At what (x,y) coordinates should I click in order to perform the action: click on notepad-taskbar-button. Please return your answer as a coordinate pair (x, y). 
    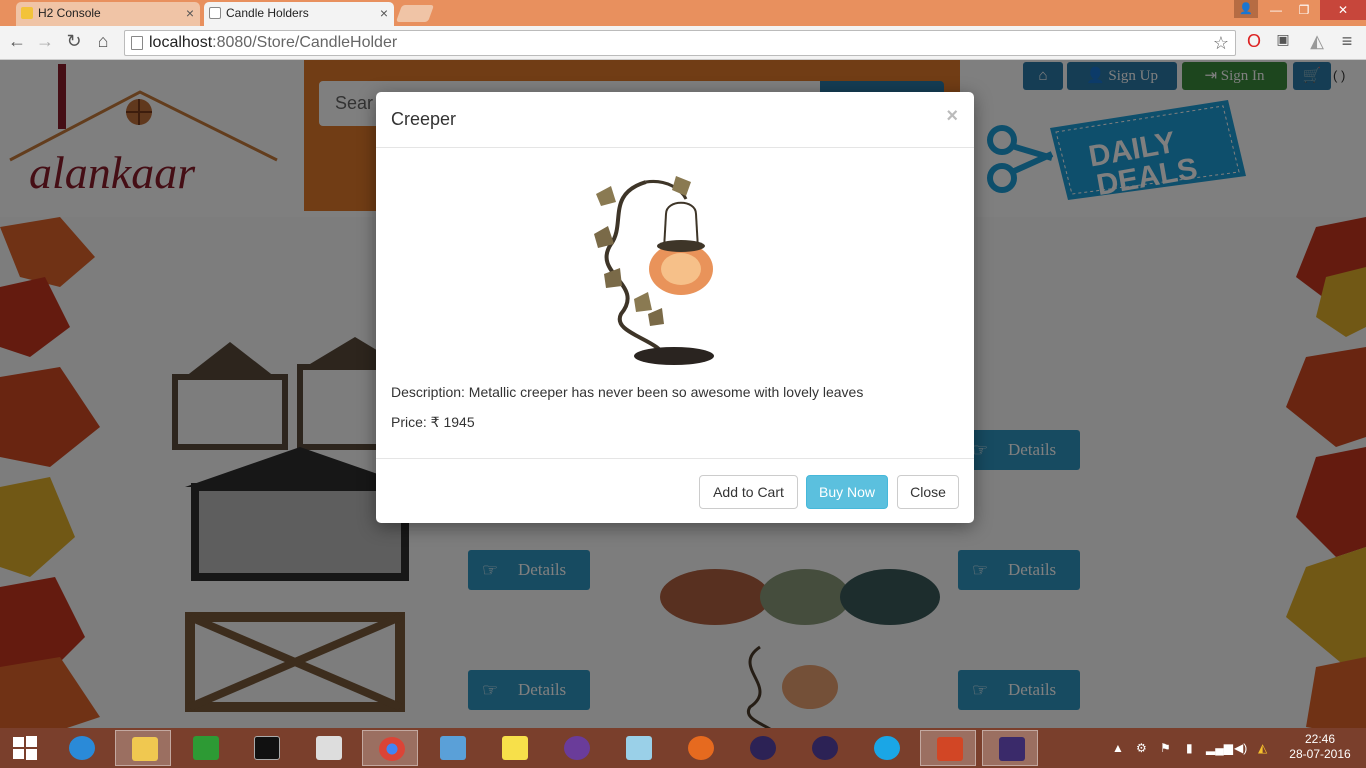
    Looking at the image, I should click on (638, 748).